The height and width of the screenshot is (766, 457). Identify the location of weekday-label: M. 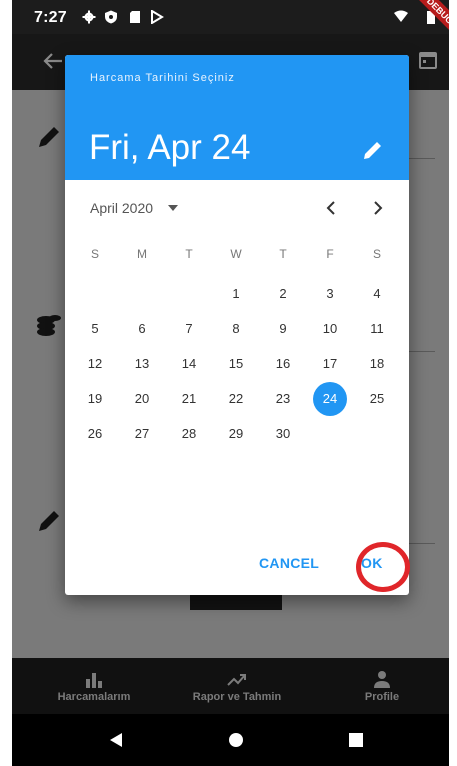
(142, 254).